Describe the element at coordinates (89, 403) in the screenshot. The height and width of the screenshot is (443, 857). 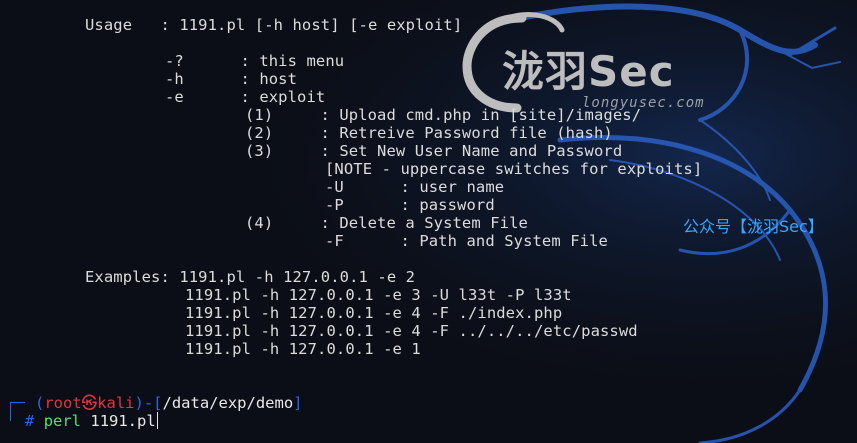
I see `prompt-at-icon: ㉿` at that location.